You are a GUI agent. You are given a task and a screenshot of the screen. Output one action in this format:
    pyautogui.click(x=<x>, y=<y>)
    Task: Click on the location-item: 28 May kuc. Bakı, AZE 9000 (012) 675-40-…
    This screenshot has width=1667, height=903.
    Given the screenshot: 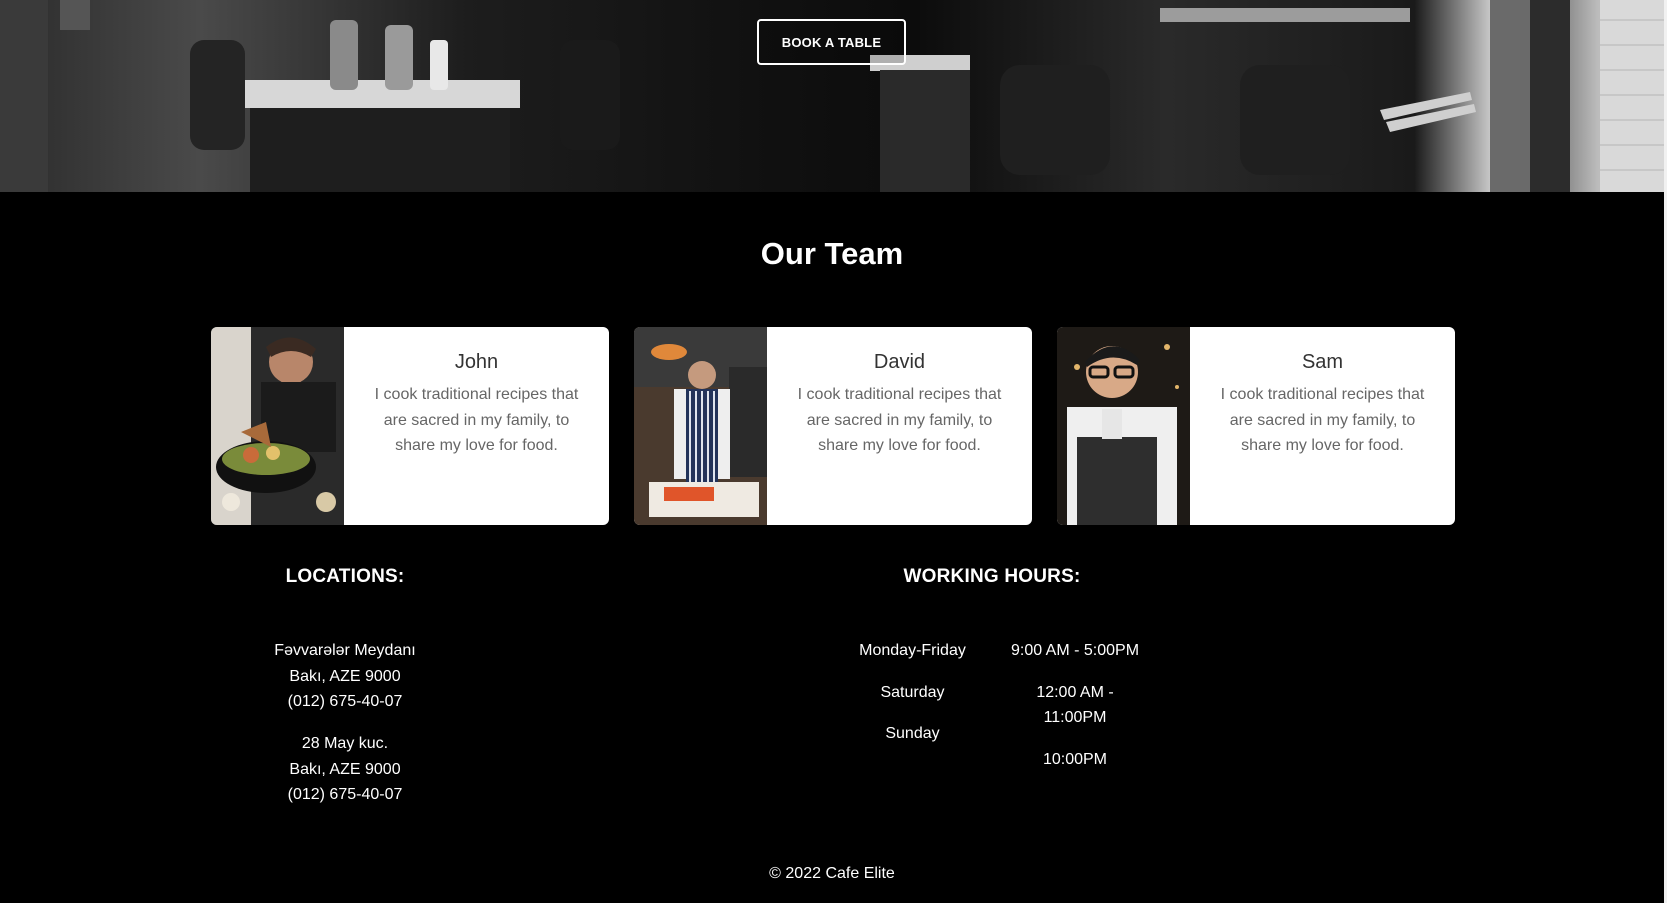 What is the action you would take?
    pyautogui.click(x=345, y=769)
    